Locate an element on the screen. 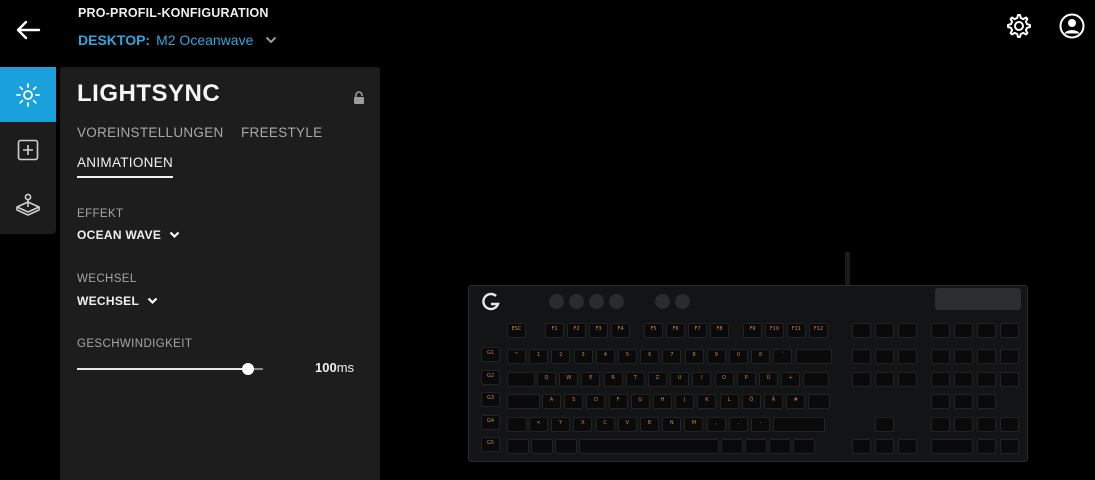 This screenshot has height=480, width=1095. settings-button is located at coordinates (1018, 26).